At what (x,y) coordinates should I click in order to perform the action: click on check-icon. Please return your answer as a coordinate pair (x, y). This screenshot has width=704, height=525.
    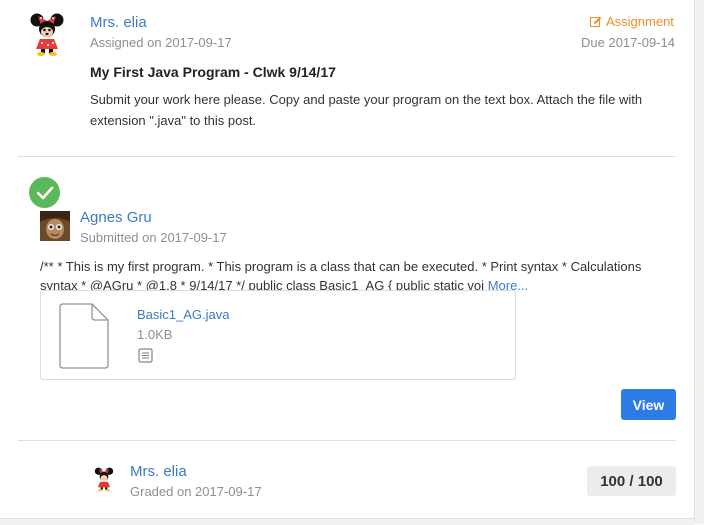
    Looking at the image, I should click on (45, 193).